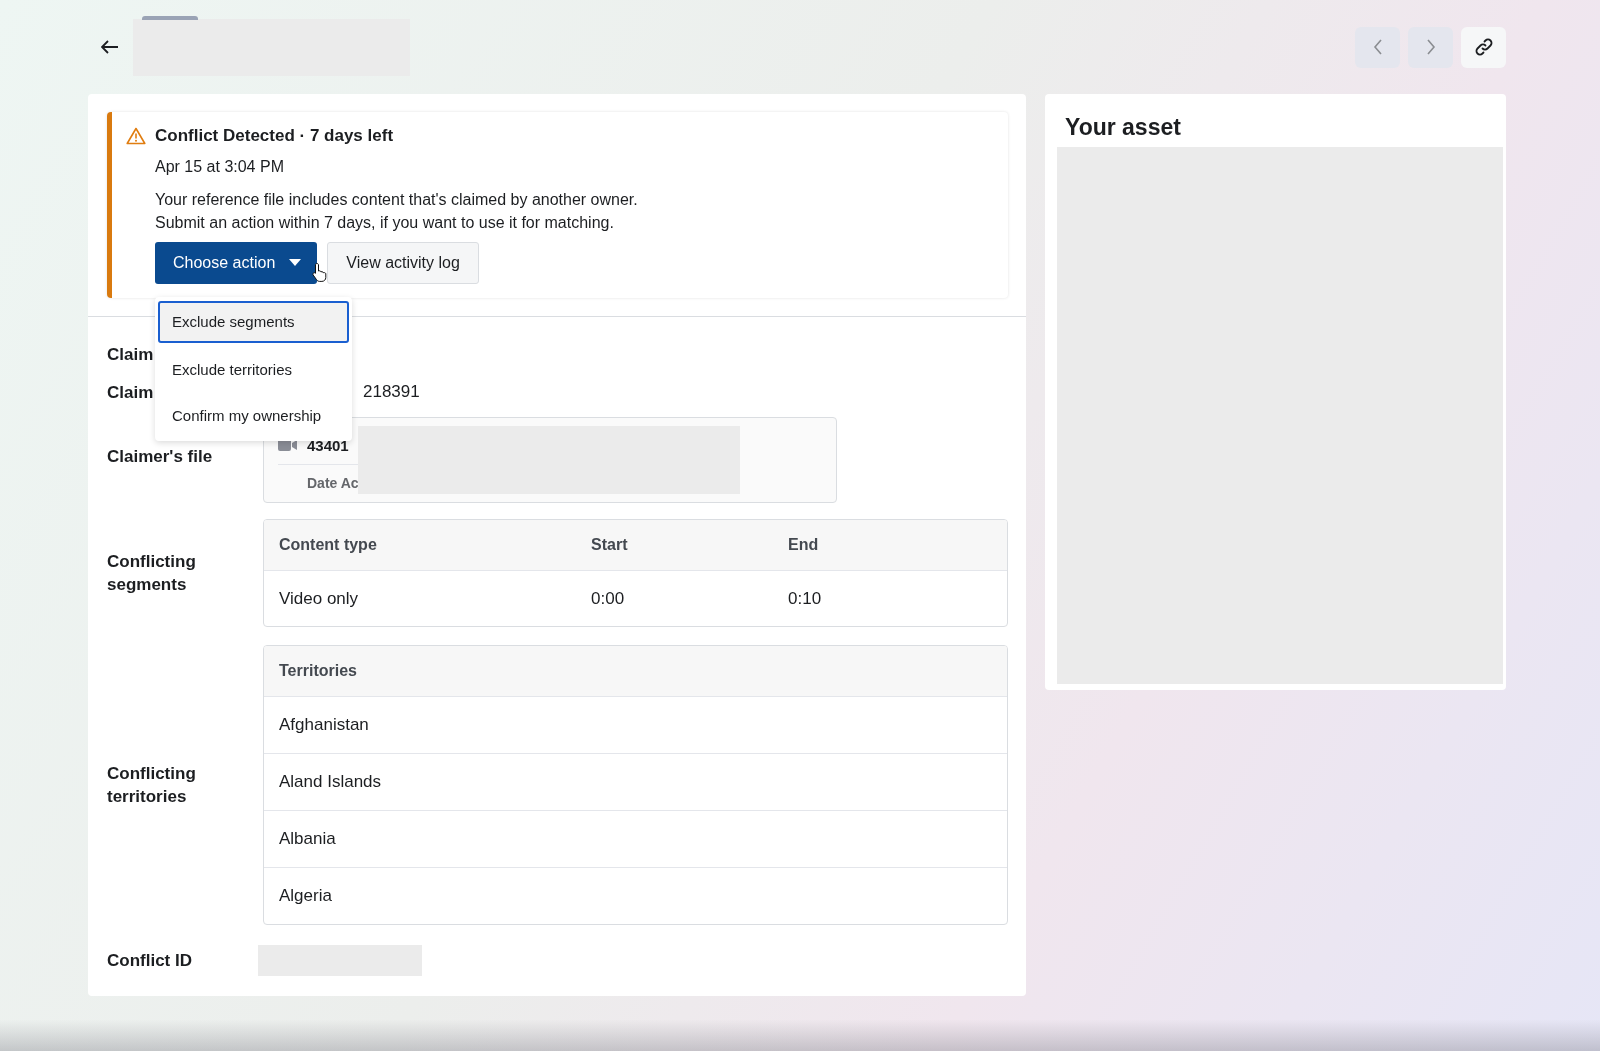 This screenshot has width=1600, height=1051. Describe the element at coordinates (220, 167) in the screenshot. I see `timestamp: Apr 15 at 3:04 PM` at that location.